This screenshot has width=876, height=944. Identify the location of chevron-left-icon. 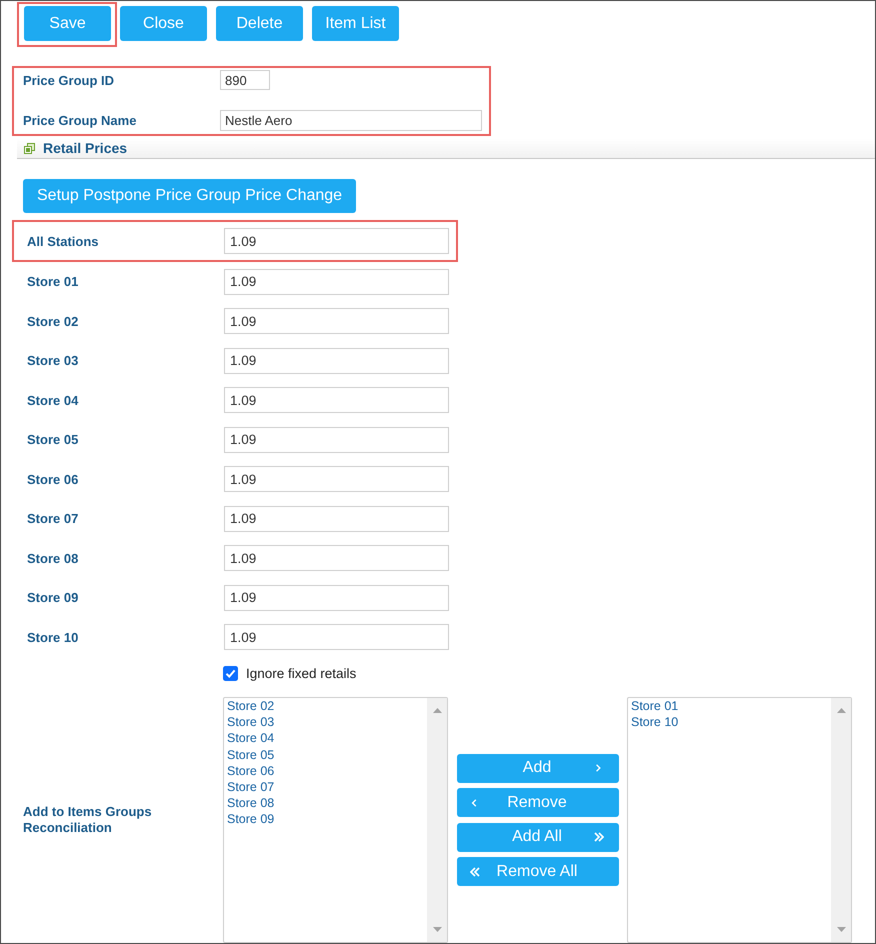
(475, 803).